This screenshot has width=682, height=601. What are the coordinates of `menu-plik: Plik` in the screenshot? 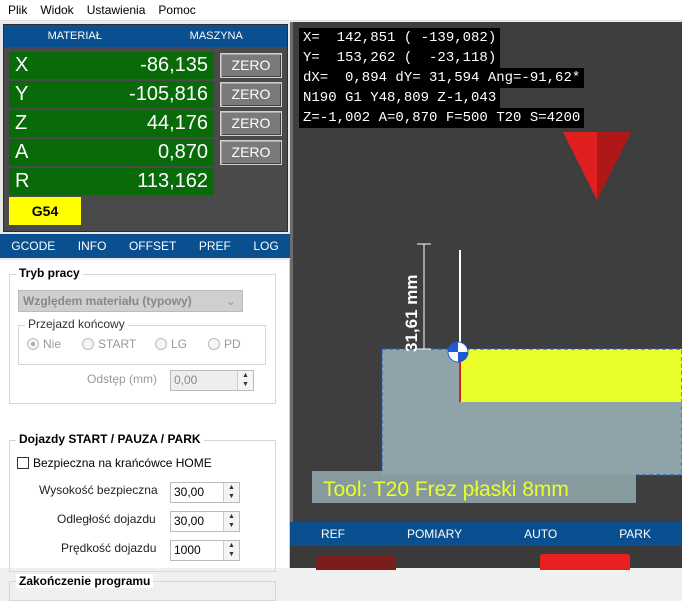 It's located at (17, 10).